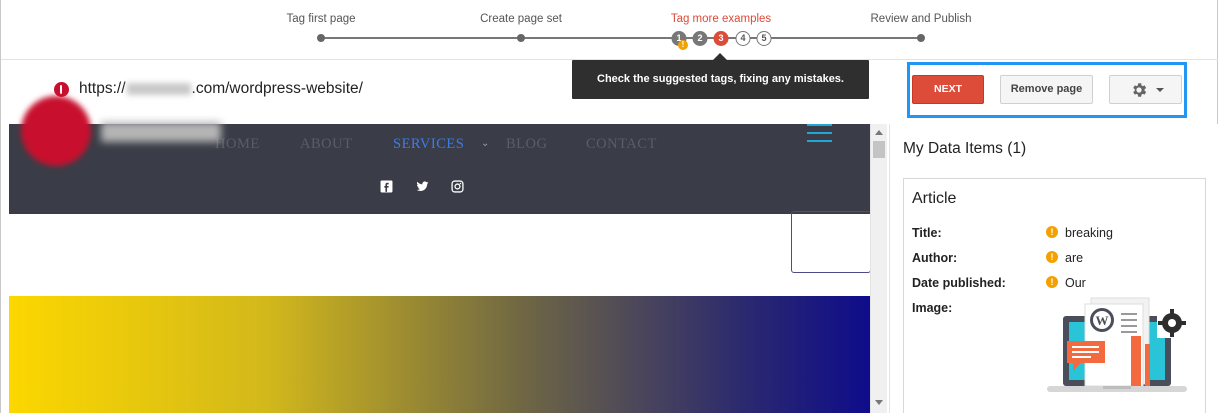  Describe the element at coordinates (526, 144) in the screenshot. I see `site-nav-blog: BLOG` at that location.